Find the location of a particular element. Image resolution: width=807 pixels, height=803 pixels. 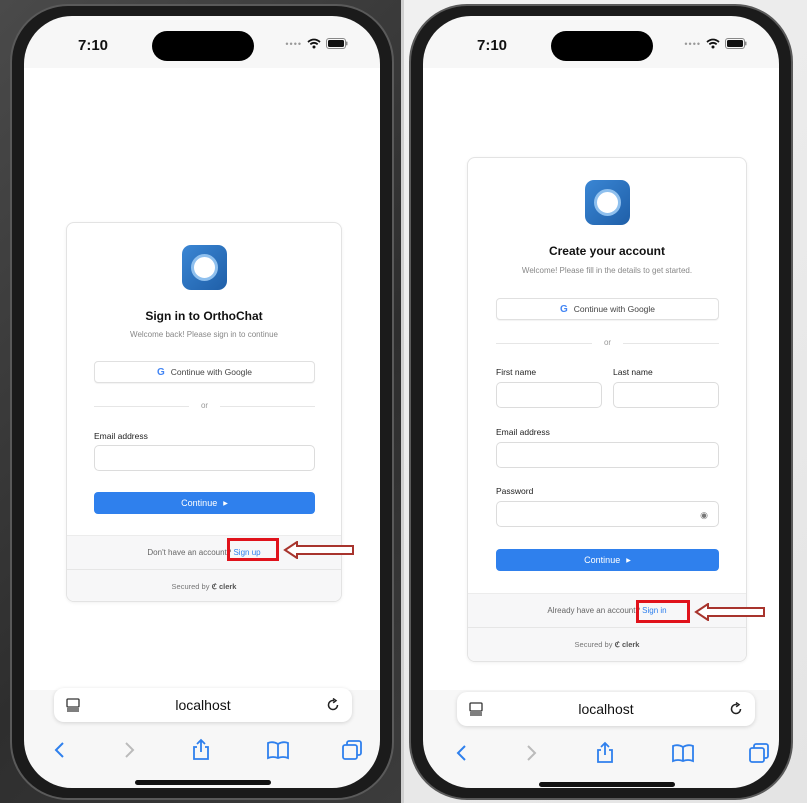

first-name-label: First name is located at coordinates (516, 372).